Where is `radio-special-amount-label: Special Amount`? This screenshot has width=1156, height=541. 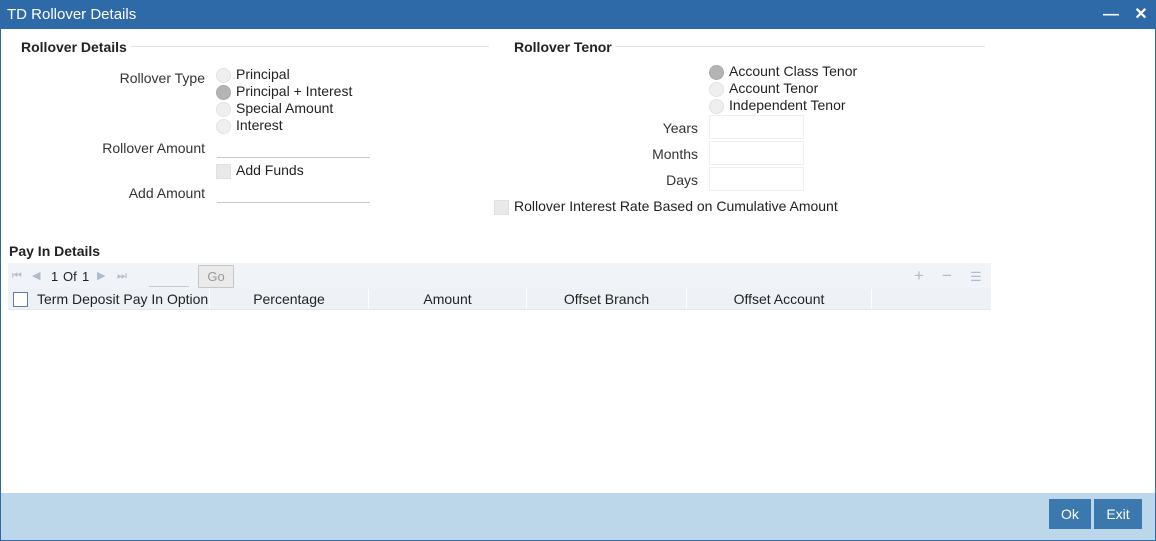
radio-special-amount-label: Special Amount is located at coordinates (285, 108).